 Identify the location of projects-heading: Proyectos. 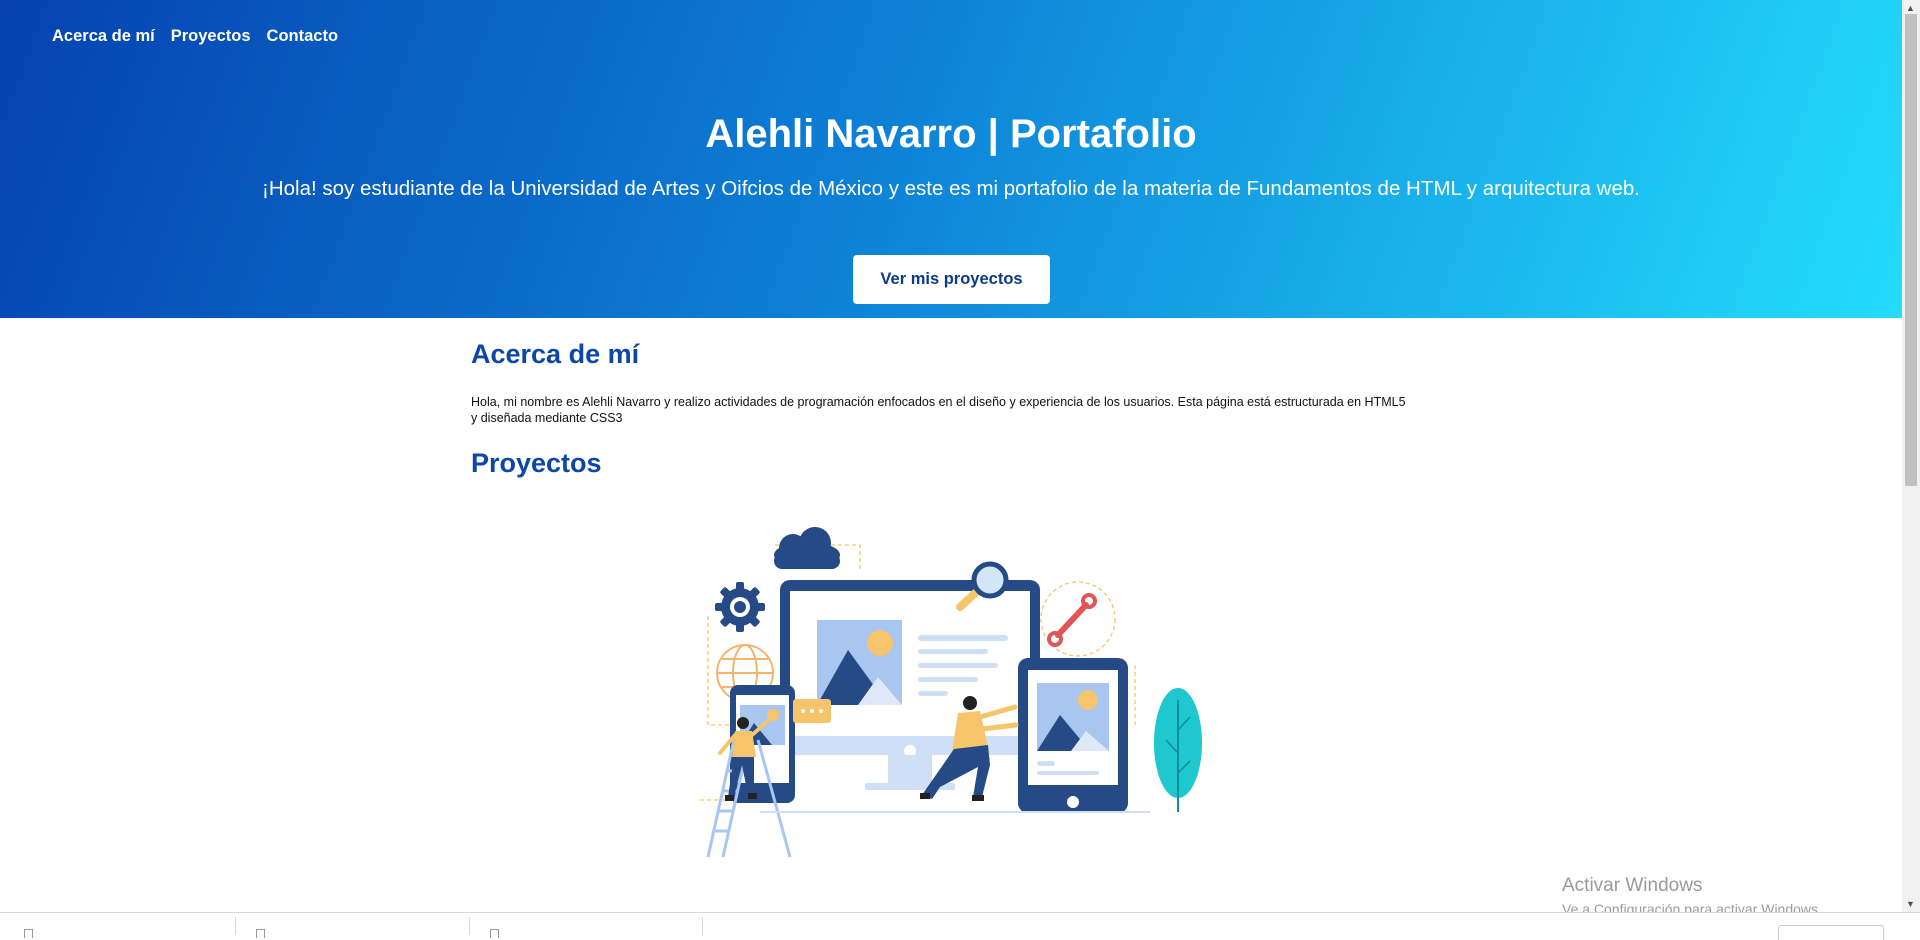
(536, 463).